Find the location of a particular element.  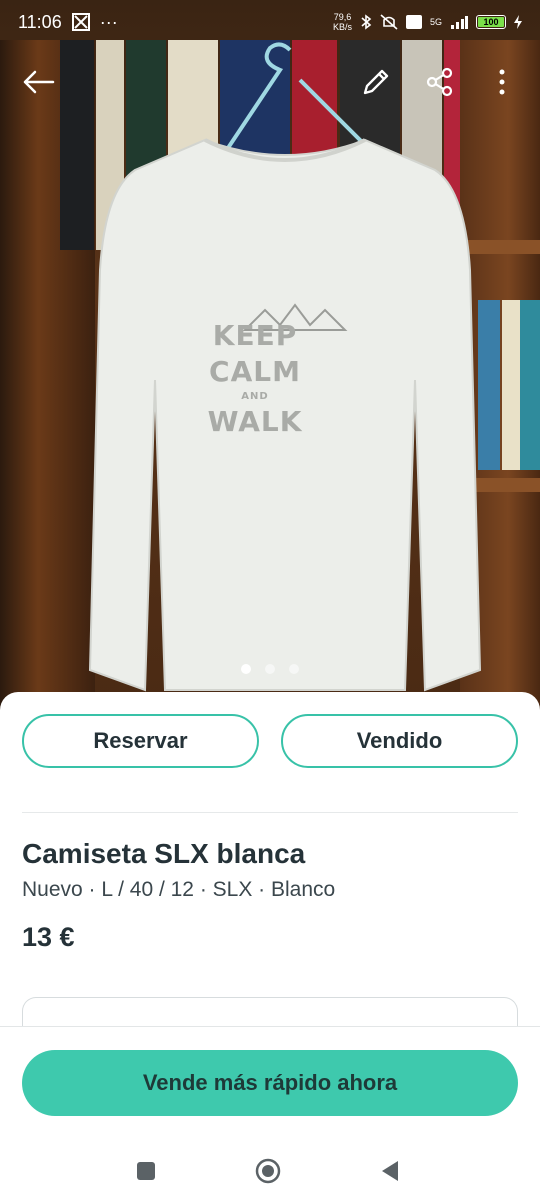

status-time: 11:06 is located at coordinates (40, 21).